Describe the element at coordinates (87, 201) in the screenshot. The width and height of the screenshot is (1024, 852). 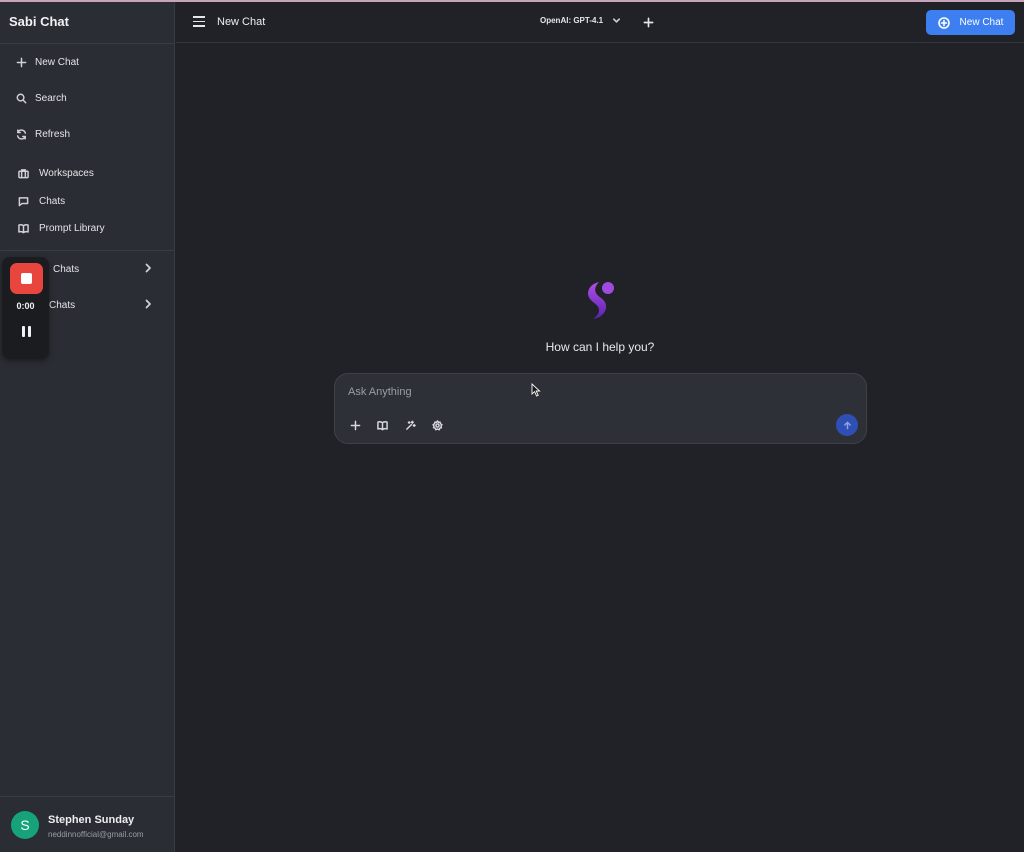
I see `sidebar-item-chats: Chats` at that location.